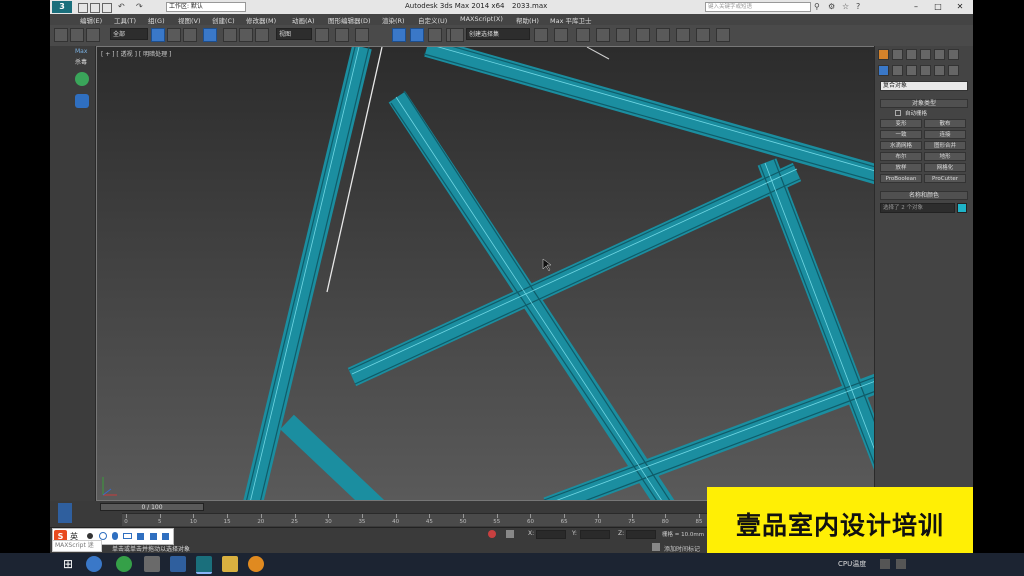  Describe the element at coordinates (911, 70) in the screenshot. I see `lights-icon` at that location.